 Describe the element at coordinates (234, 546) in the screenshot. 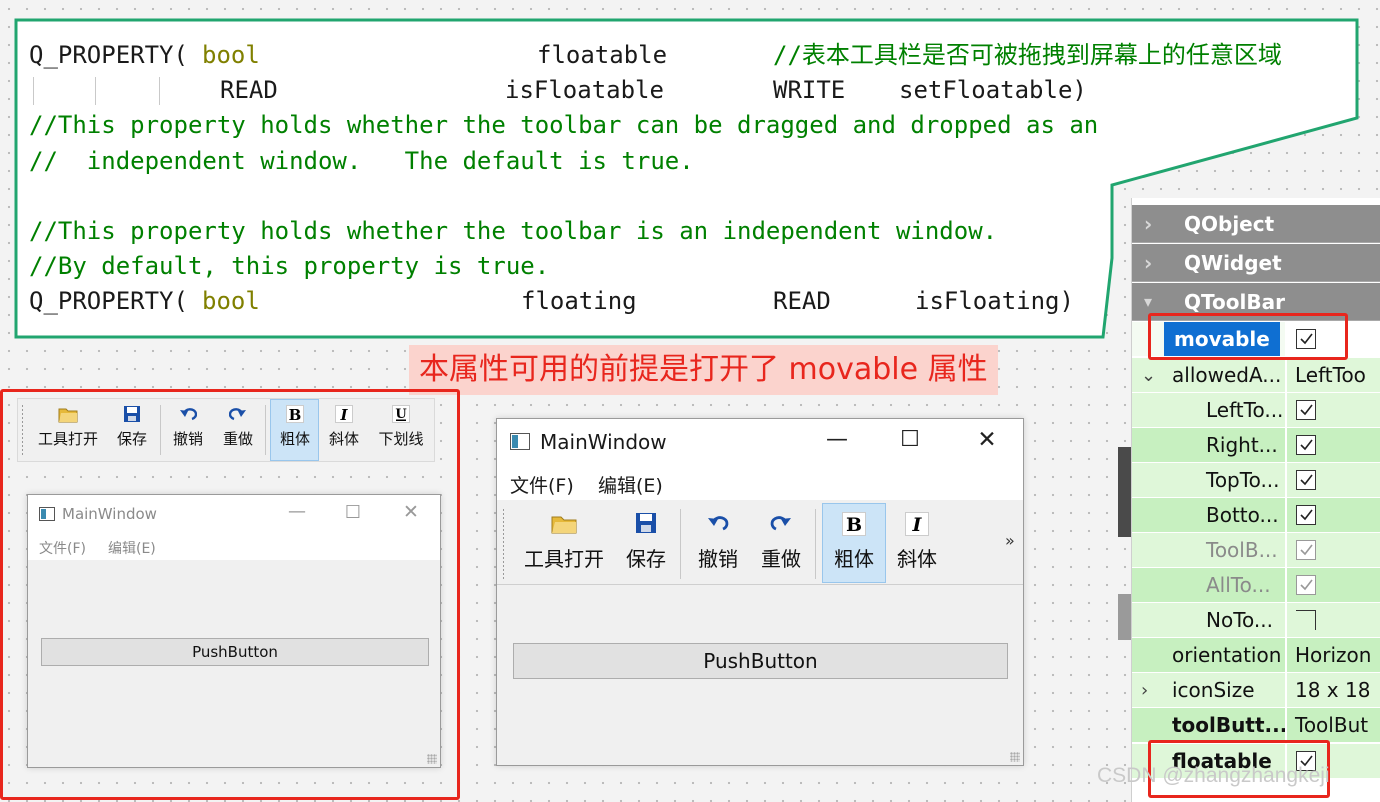

I see `menubar: 文件(F) 编辑(E)` at that location.